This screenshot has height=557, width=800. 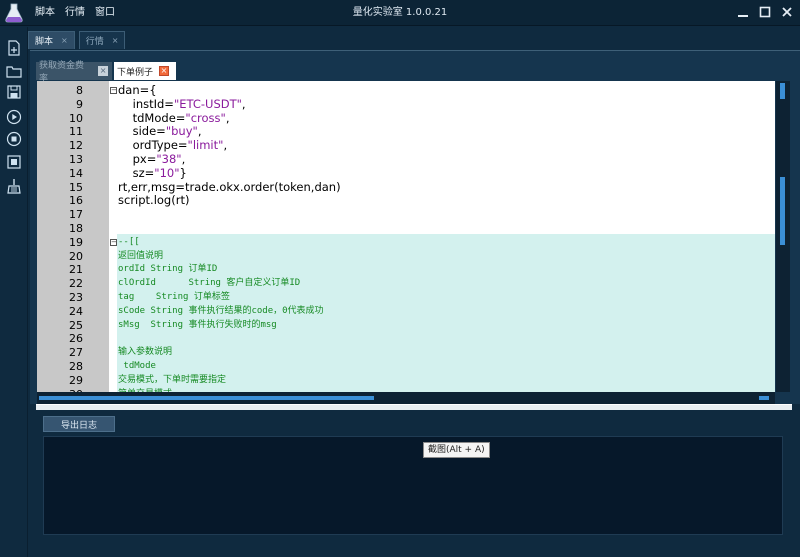 I want to click on vertical-scrollbar, so click(x=783, y=236).